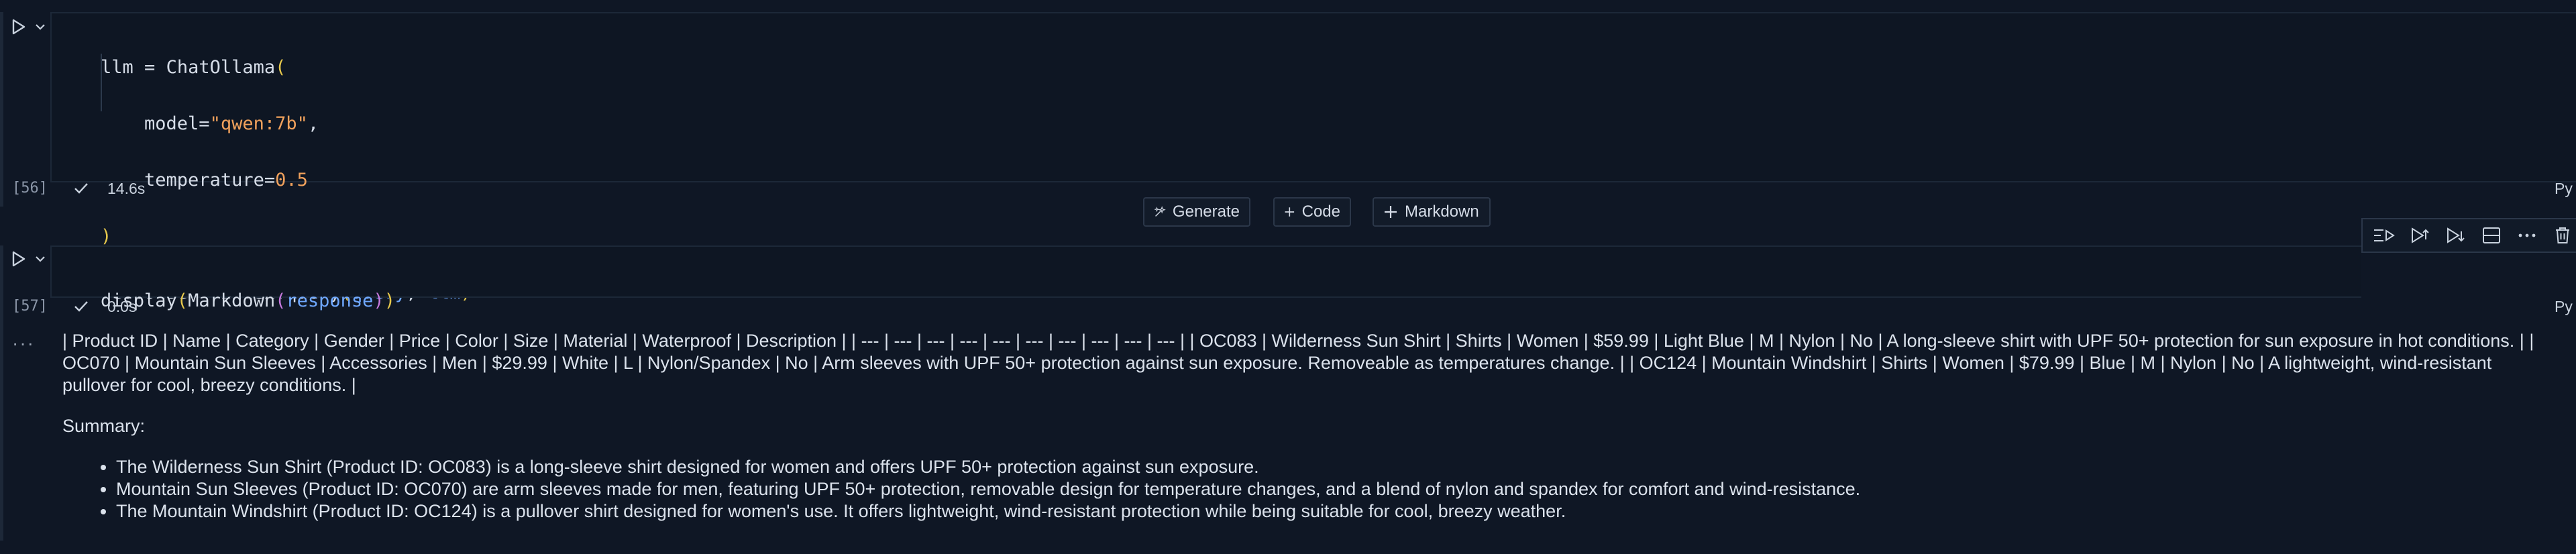 The image size is (2576, 554). I want to click on markdown-label: Markdown, so click(1442, 212).